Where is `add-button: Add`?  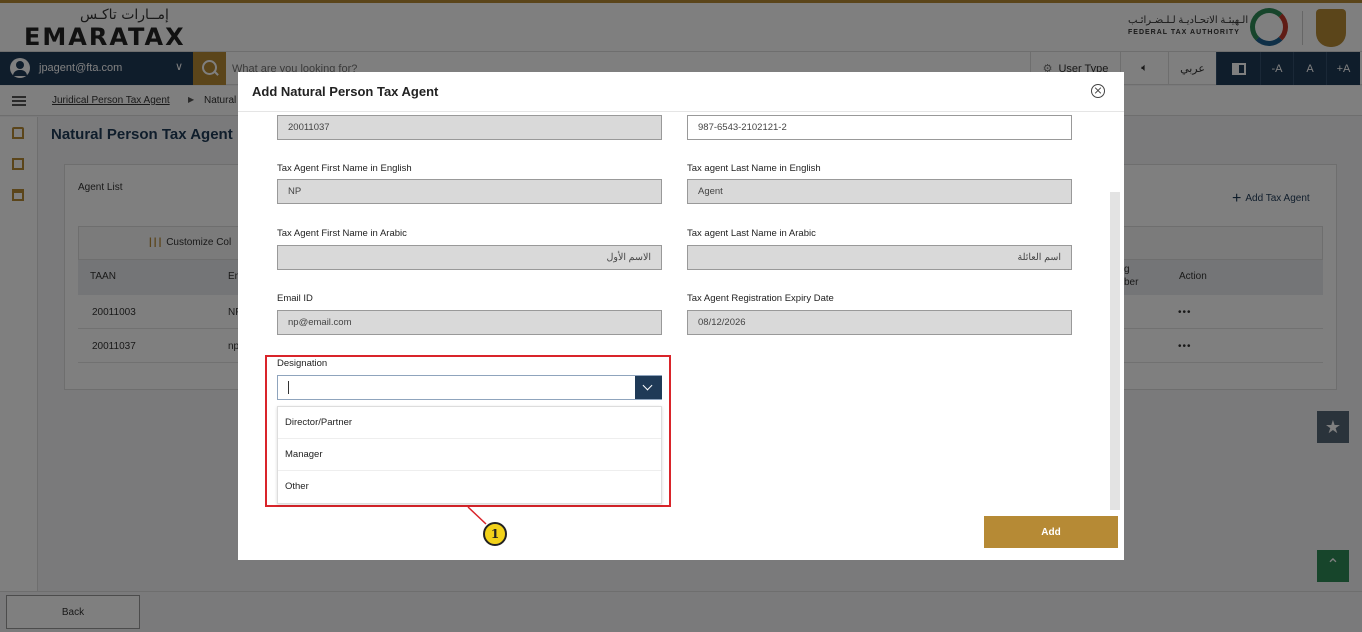 add-button: Add is located at coordinates (1051, 532).